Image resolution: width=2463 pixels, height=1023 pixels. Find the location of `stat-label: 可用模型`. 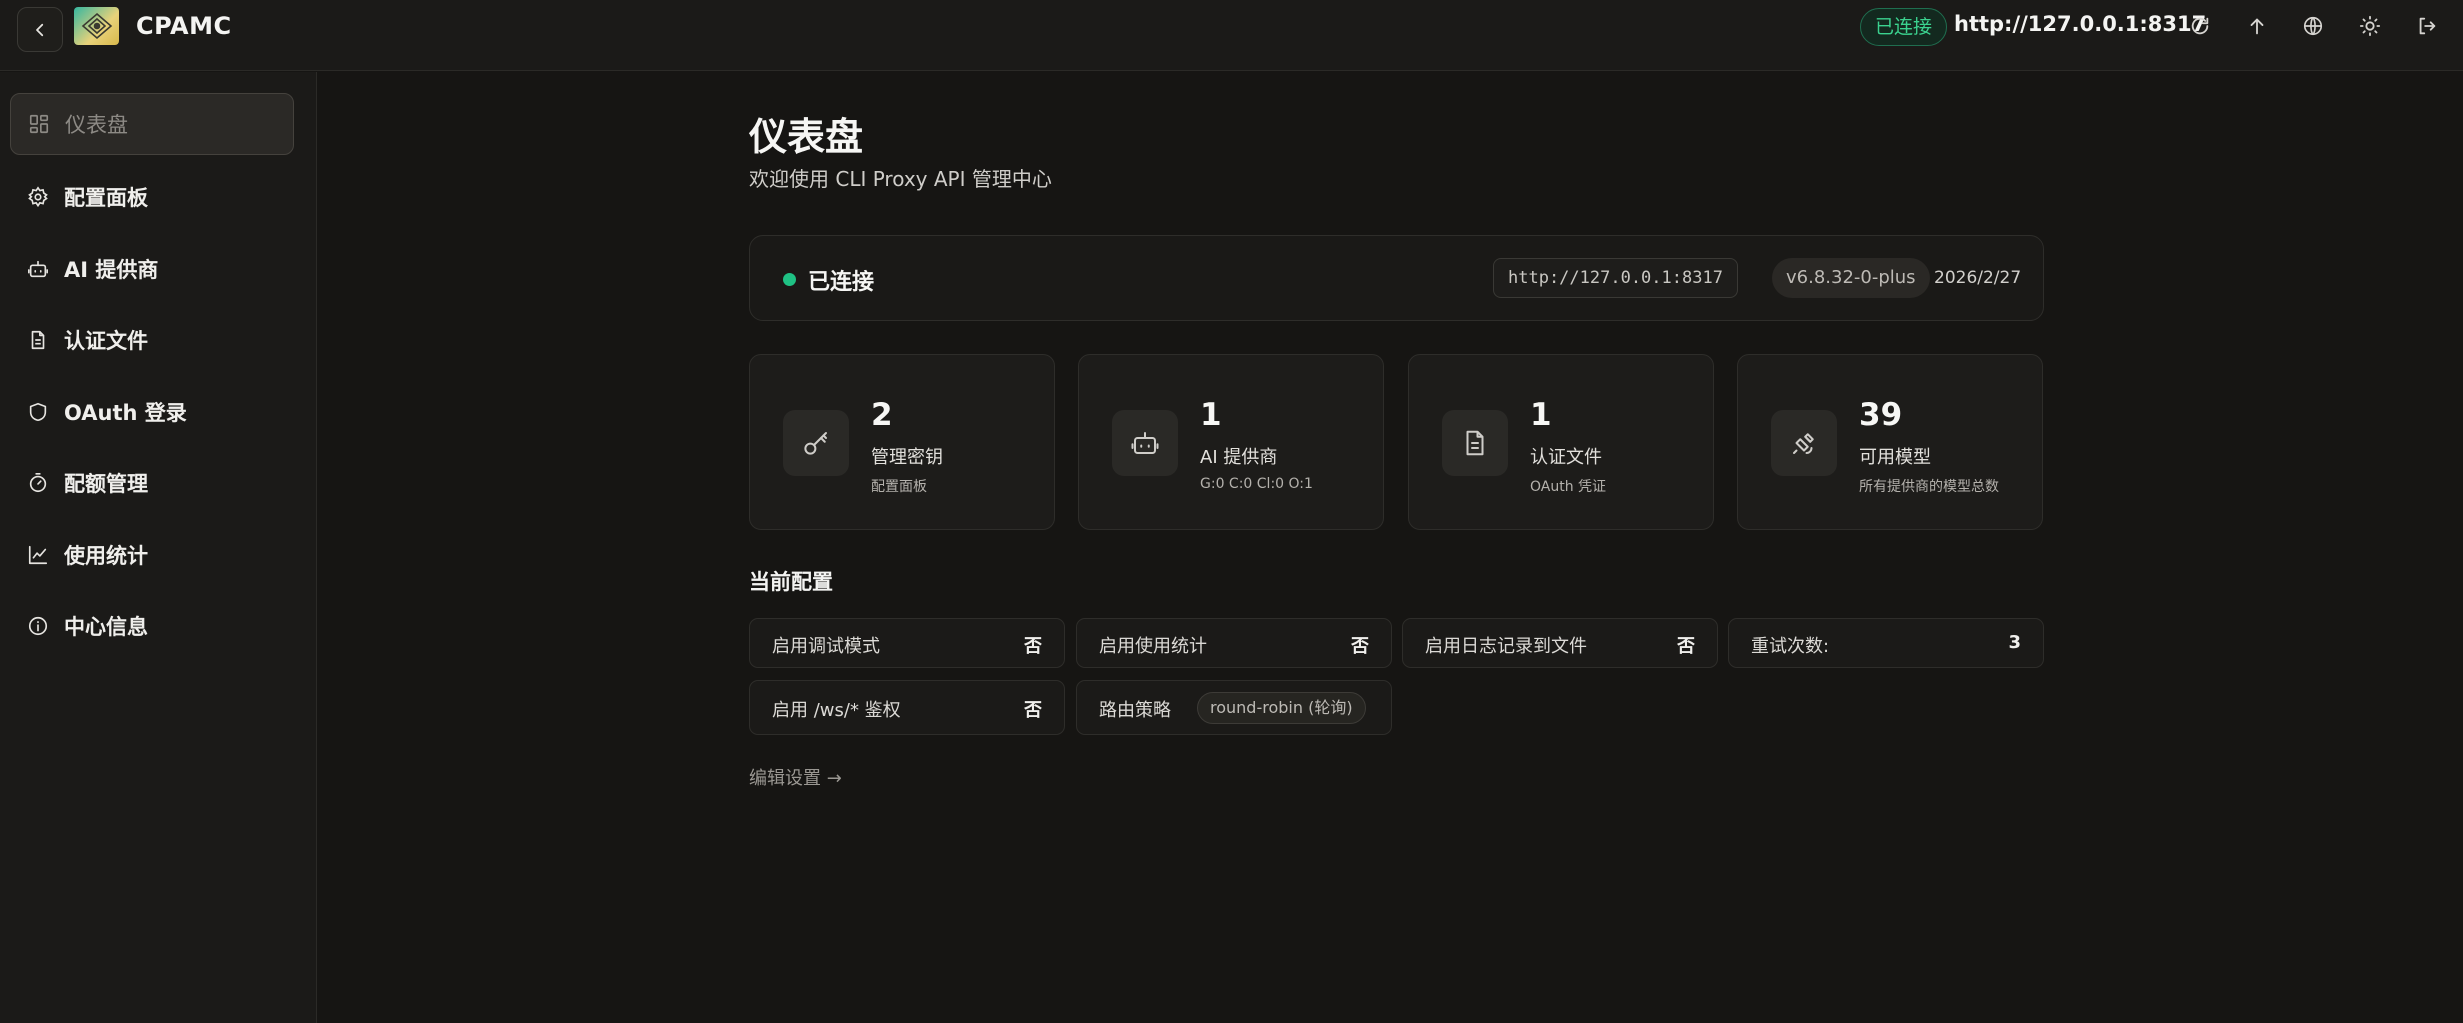

stat-label: 可用模型 is located at coordinates (1895, 457).